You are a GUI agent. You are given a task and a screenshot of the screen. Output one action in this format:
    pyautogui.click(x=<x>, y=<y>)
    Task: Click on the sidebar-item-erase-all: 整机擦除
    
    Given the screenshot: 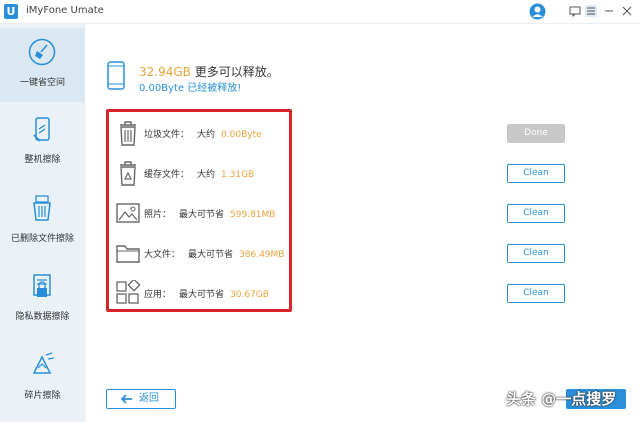 What is the action you would take?
    pyautogui.click(x=42, y=142)
    